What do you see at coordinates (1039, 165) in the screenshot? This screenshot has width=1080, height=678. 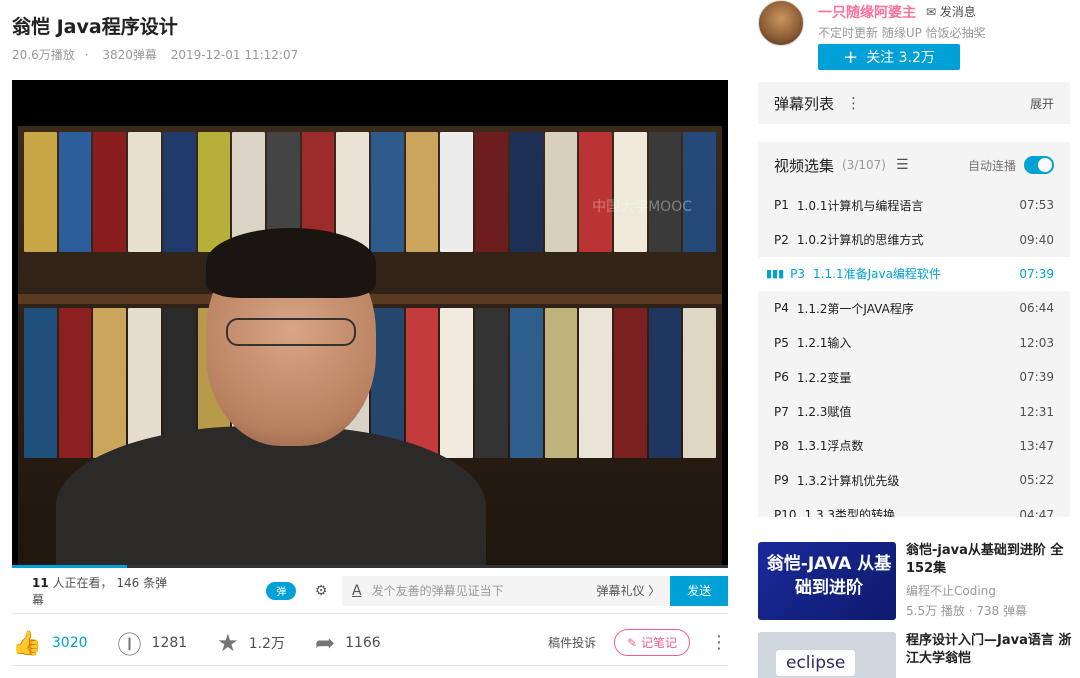 I see `autoplay-toggle` at bounding box center [1039, 165].